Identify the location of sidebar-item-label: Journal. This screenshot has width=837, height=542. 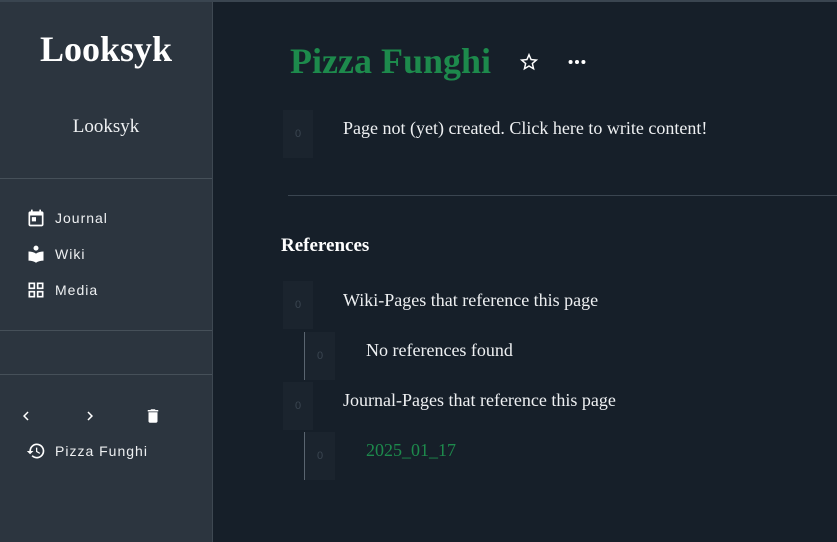
(81, 218).